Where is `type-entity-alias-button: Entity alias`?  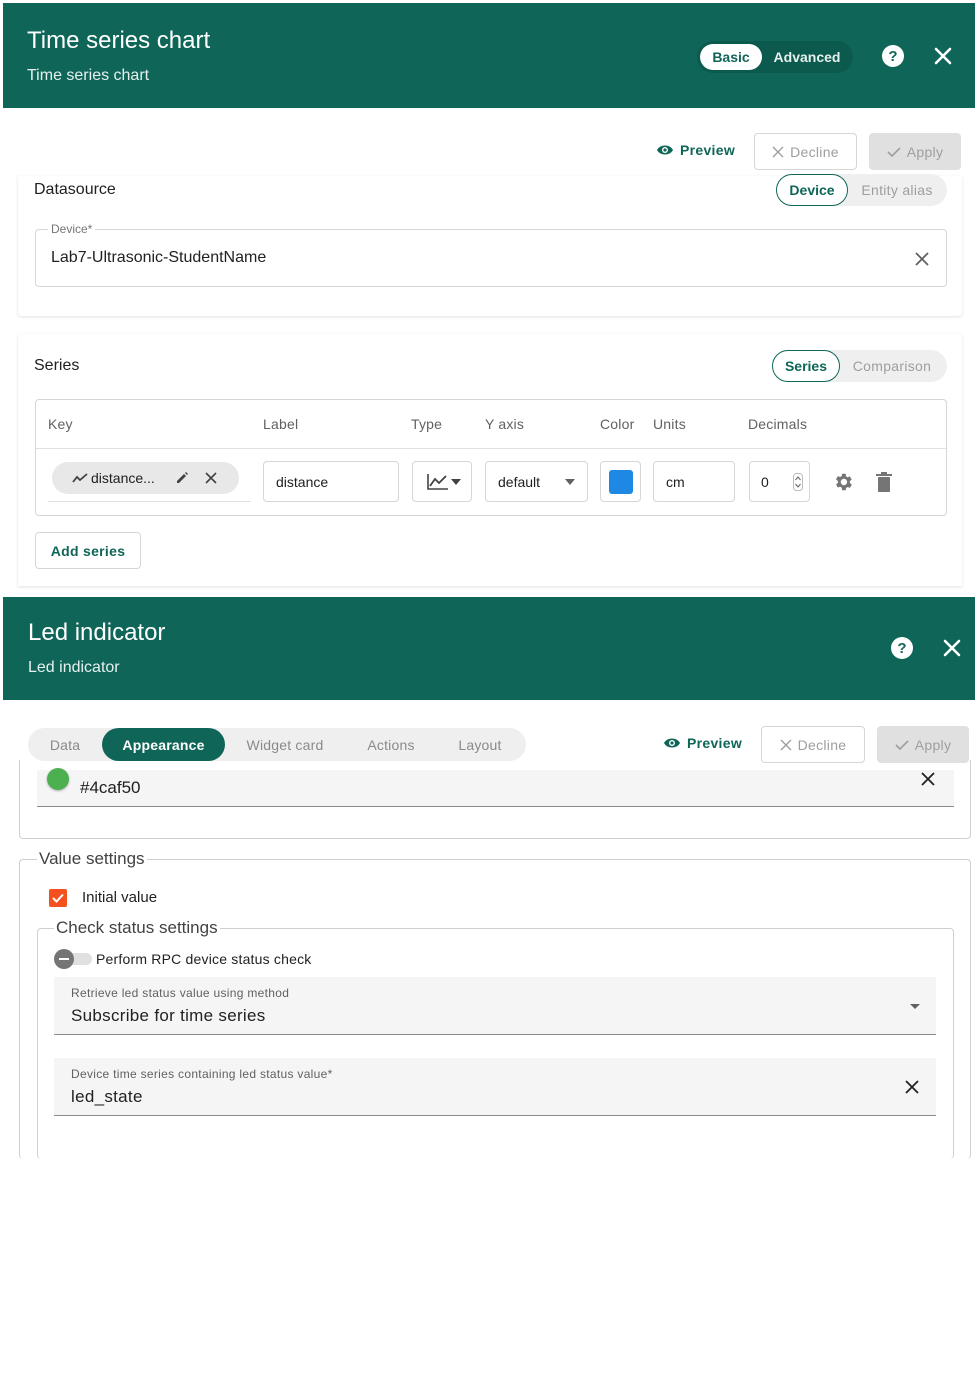 type-entity-alias-button: Entity alias is located at coordinates (897, 190).